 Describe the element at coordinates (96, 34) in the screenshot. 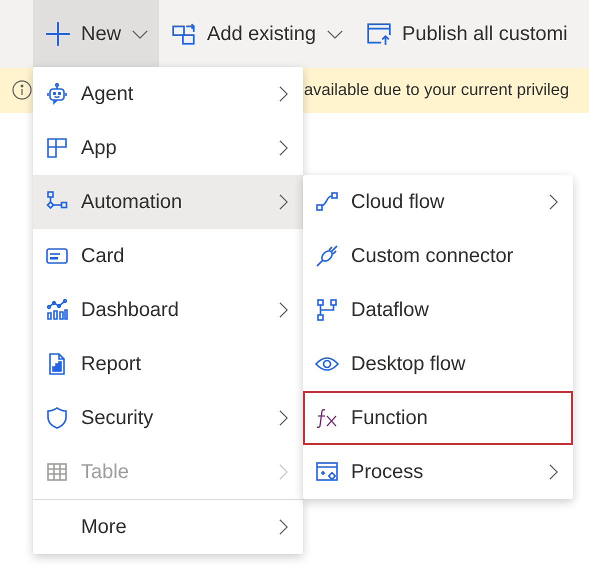

I see `toolbar-button: New` at that location.